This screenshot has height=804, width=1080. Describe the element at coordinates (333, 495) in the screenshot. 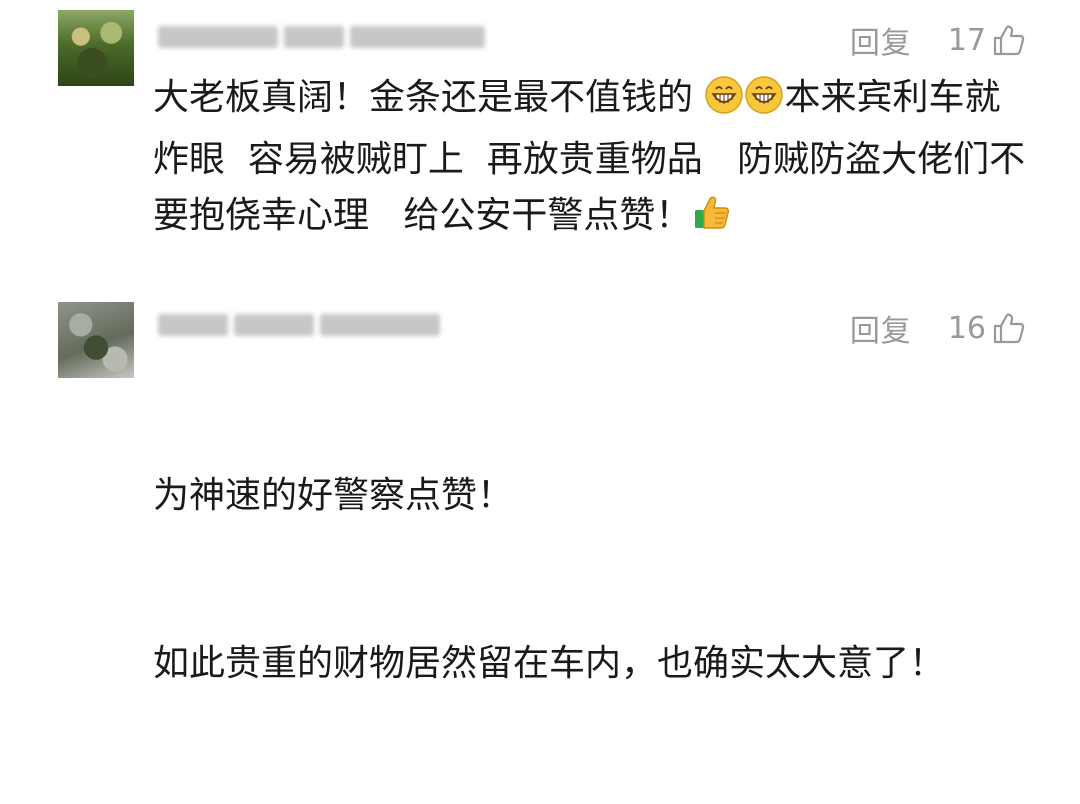

I see `comment-text-line: 为神速的好警察点赞！` at that location.